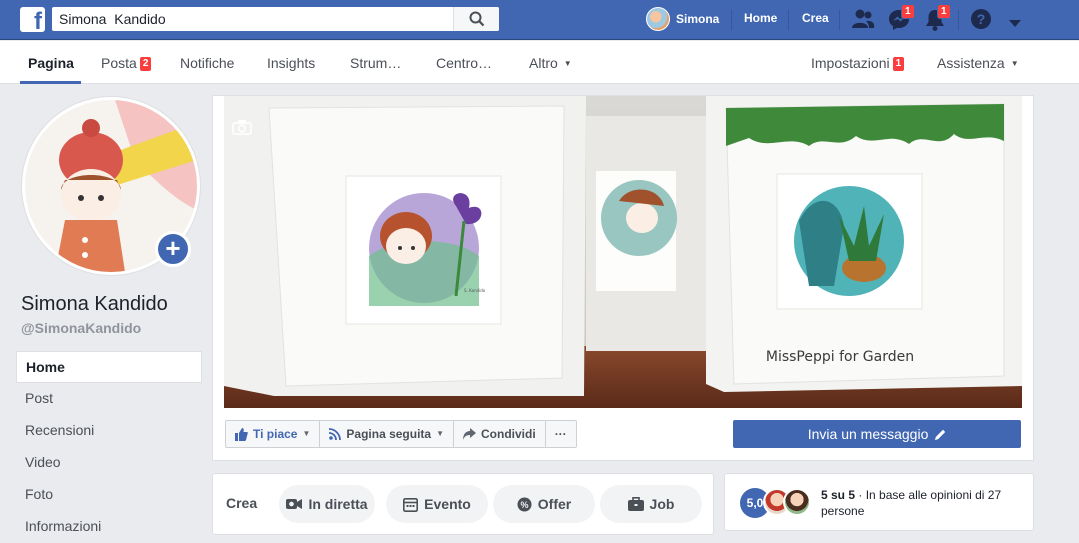 The height and width of the screenshot is (543, 1079). What do you see at coordinates (937, 20) in the screenshot?
I see `notifications-icon: 1` at bounding box center [937, 20].